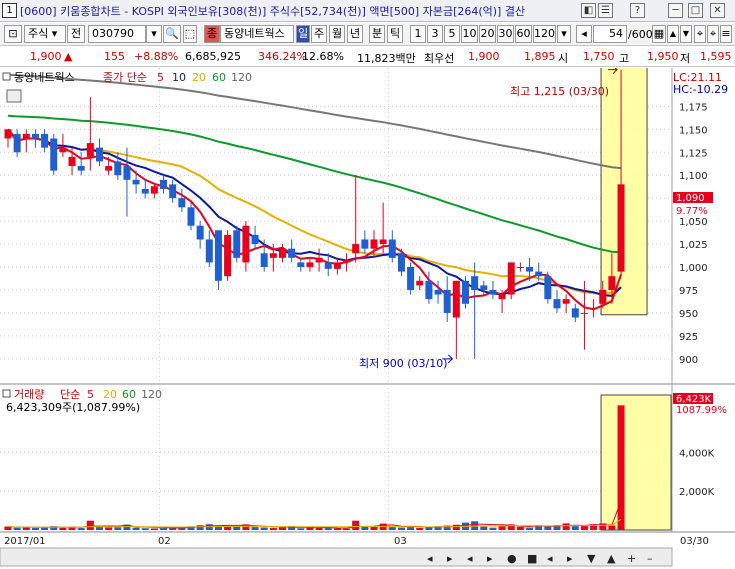 This screenshot has height=569, width=735. What do you see at coordinates (337, 34) in the screenshot?
I see `period-month-button: 월` at bounding box center [337, 34].